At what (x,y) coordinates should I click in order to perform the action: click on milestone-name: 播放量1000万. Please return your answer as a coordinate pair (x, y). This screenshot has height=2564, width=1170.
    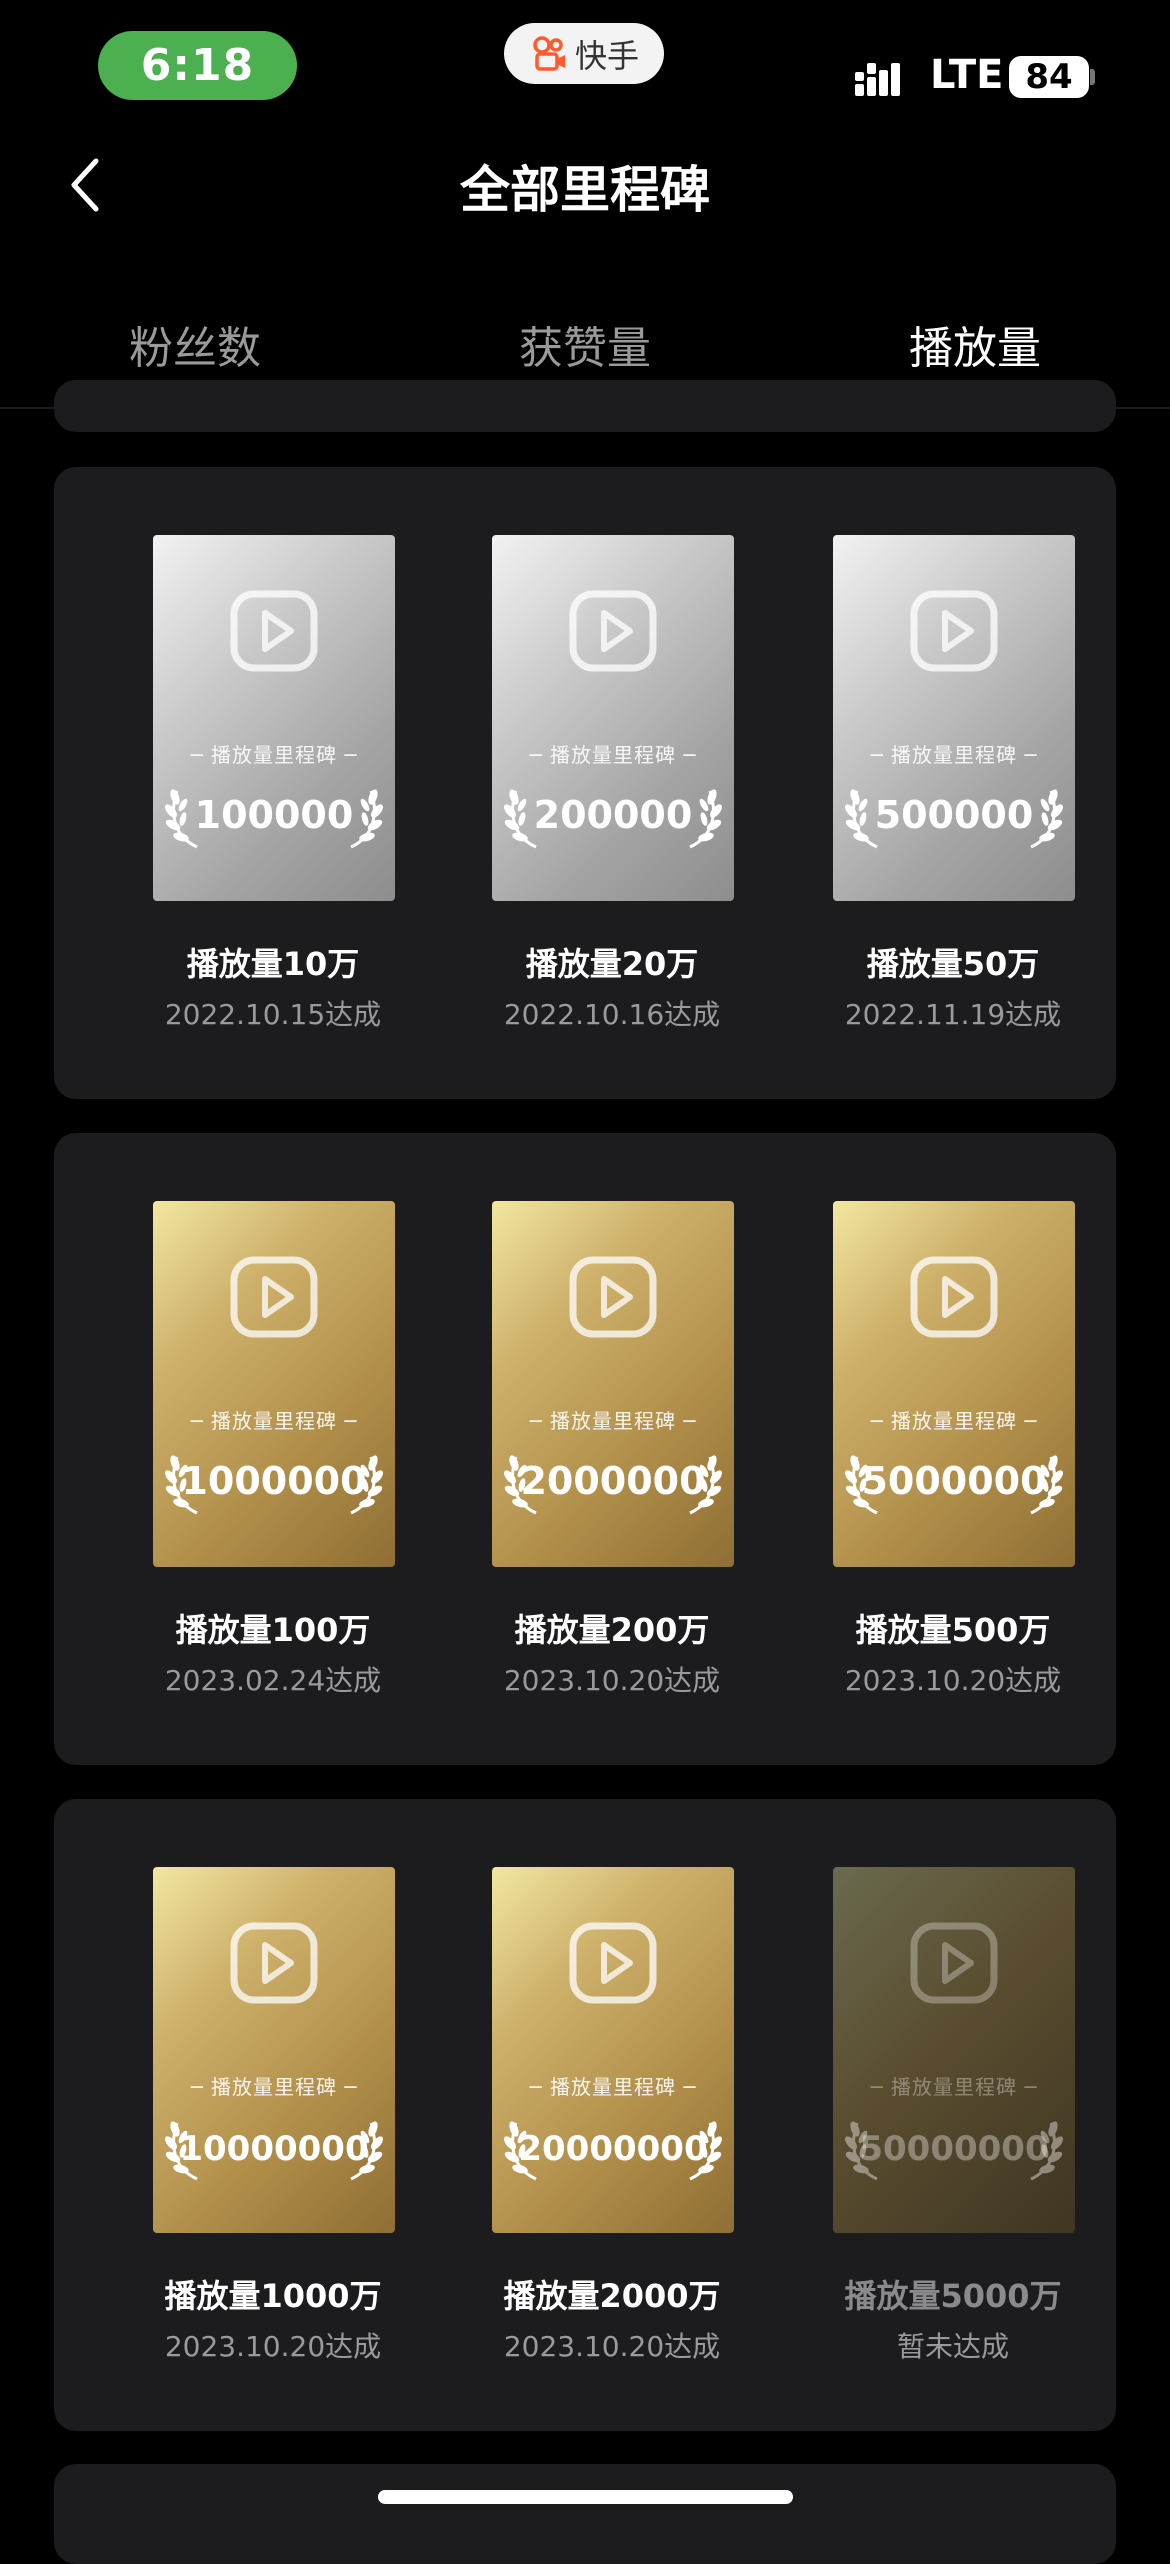
    Looking at the image, I should click on (273, 2296).